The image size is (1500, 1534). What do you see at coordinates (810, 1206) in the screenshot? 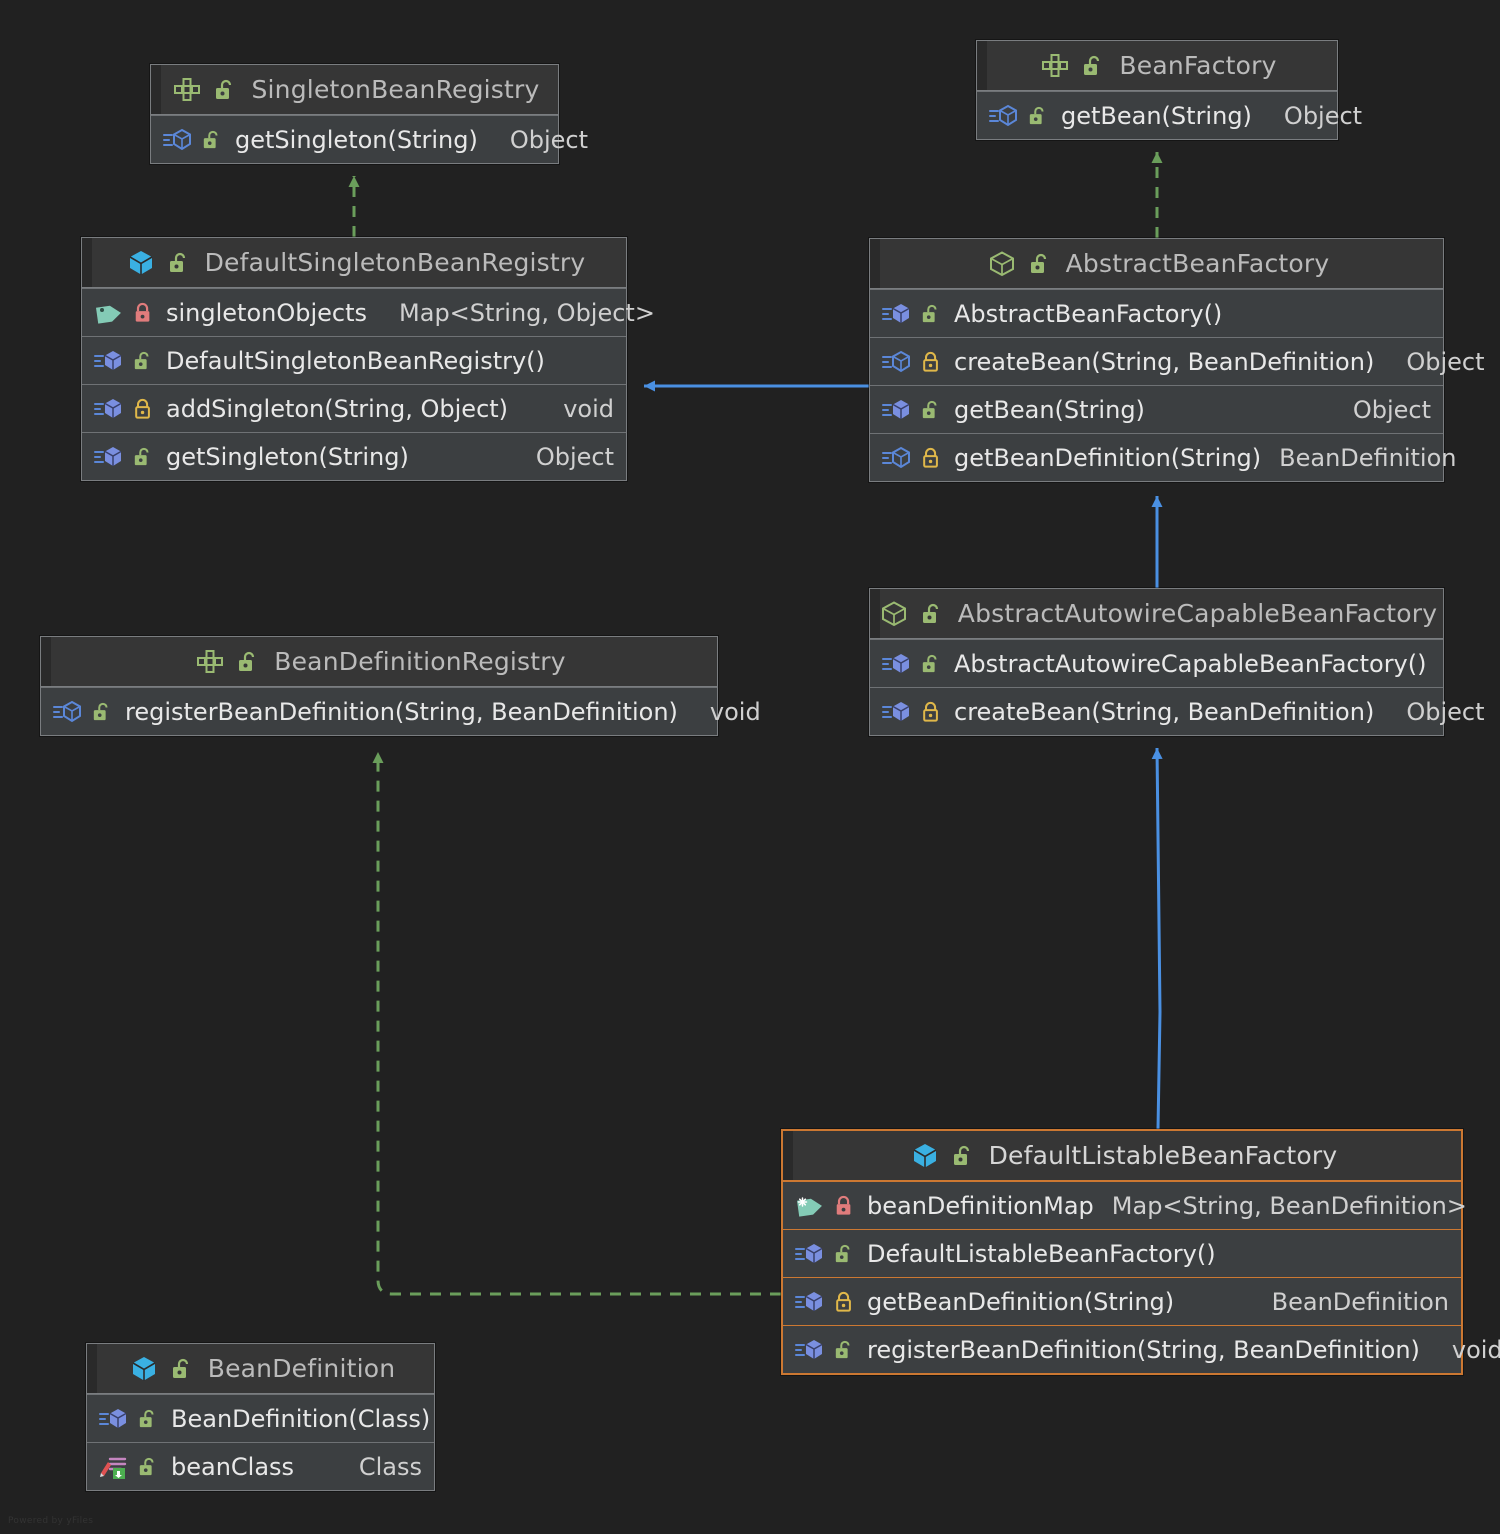
I see `field-static-icon` at bounding box center [810, 1206].